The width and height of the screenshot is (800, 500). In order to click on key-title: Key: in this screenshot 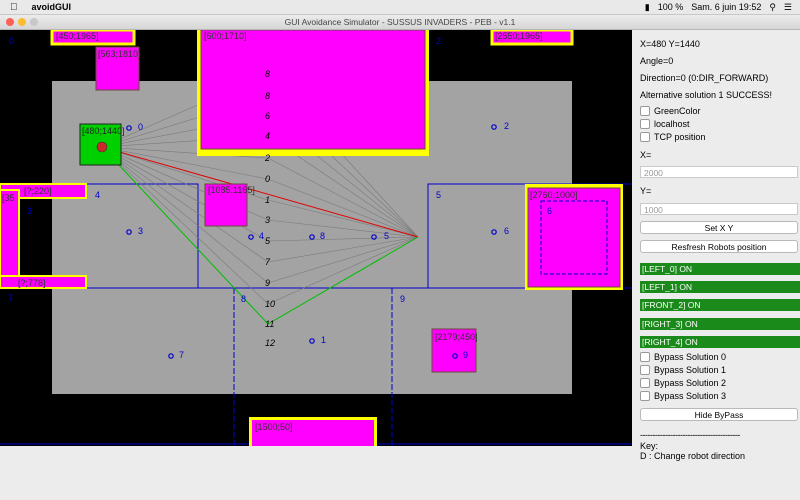, I will do `click(649, 446)`.